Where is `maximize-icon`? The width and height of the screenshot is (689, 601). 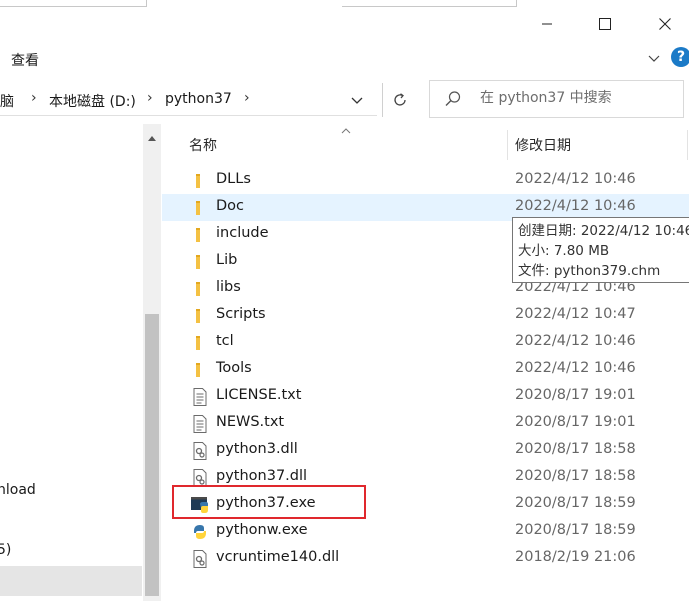 maximize-icon is located at coordinates (605, 24).